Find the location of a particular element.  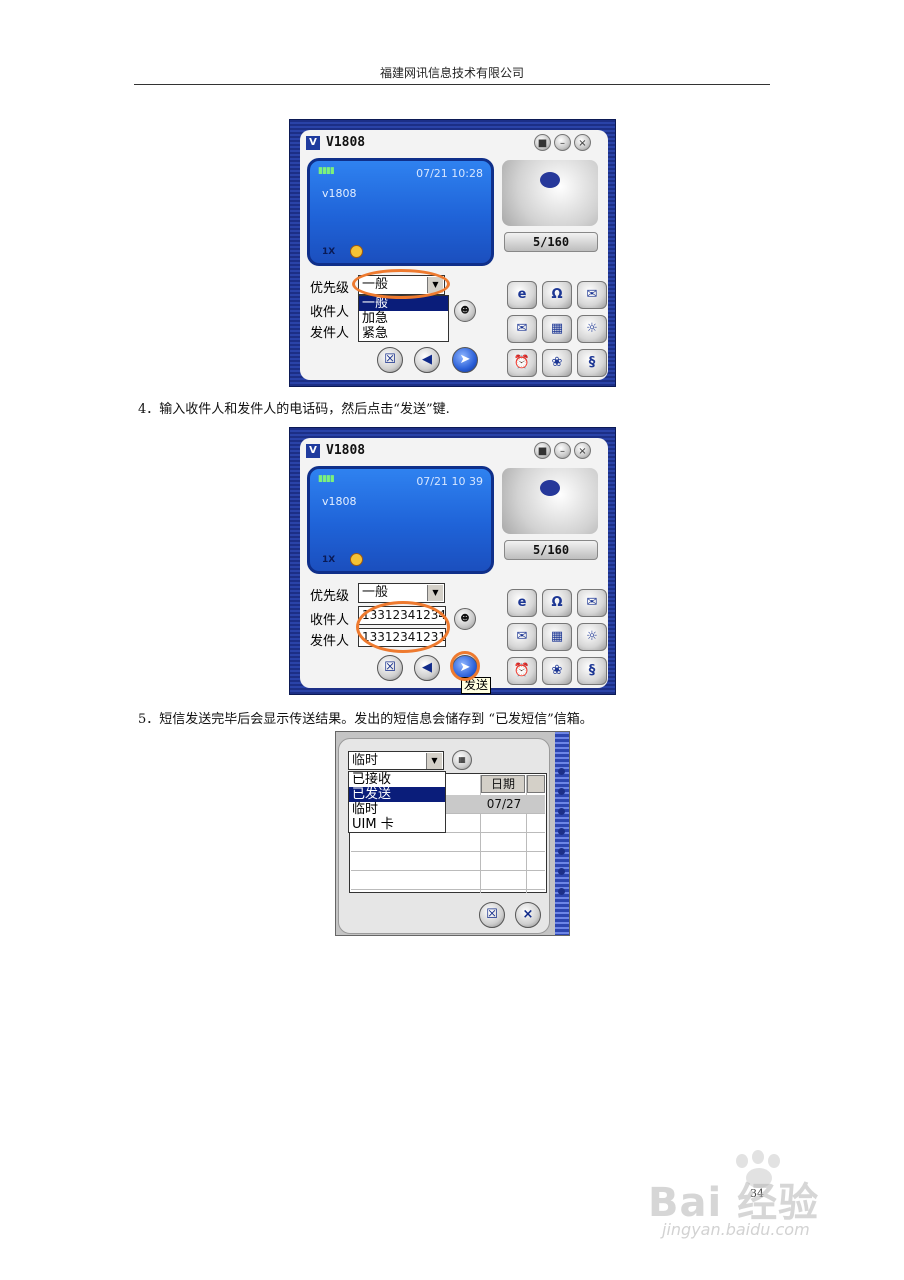

folder-option: 已发送 is located at coordinates (397, 794).